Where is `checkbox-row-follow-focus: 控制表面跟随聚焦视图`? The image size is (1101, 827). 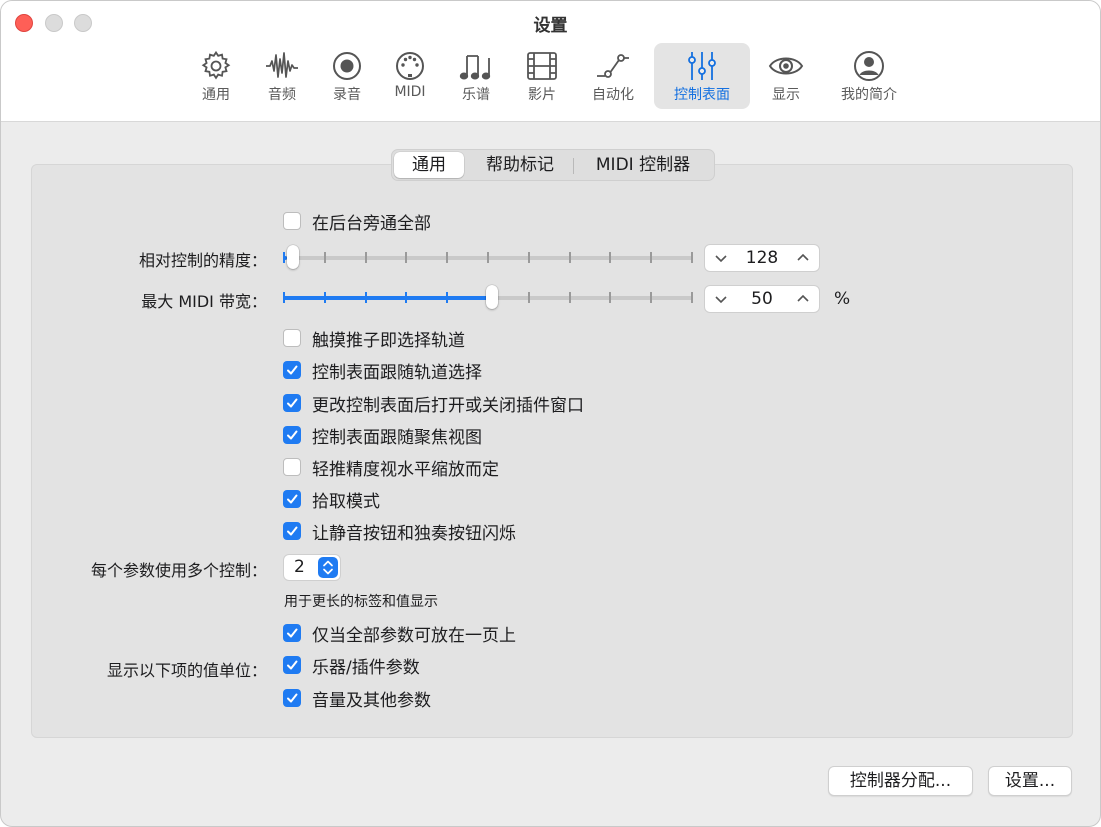
checkbox-row-follow-focus: 控制表面跟随聚焦视图 is located at coordinates (382, 436).